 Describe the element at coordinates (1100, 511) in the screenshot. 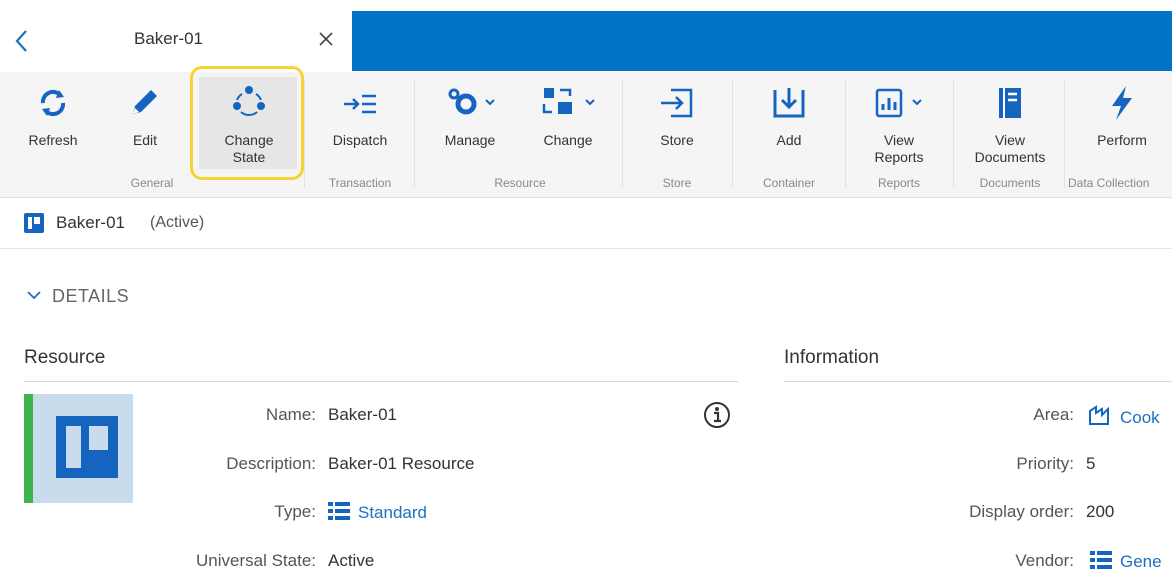

I see `field-value-display-order: 200` at that location.